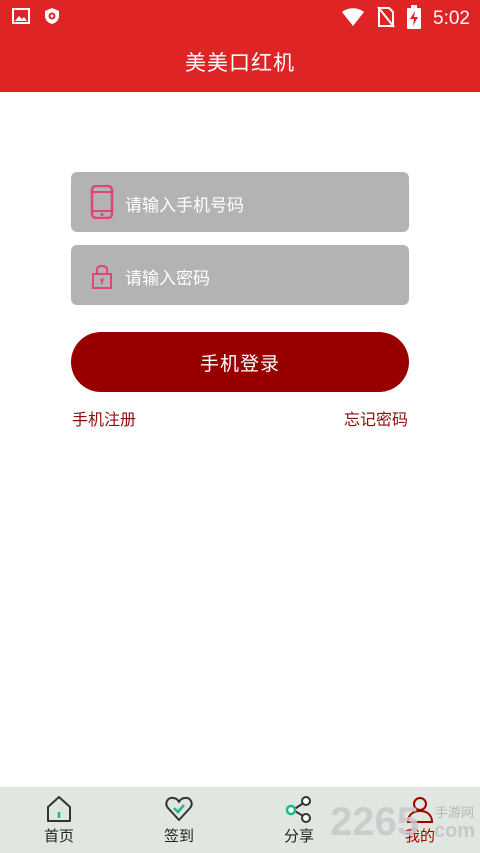  What do you see at coordinates (240, 275) in the screenshot?
I see `password-field: 请输入密码` at bounding box center [240, 275].